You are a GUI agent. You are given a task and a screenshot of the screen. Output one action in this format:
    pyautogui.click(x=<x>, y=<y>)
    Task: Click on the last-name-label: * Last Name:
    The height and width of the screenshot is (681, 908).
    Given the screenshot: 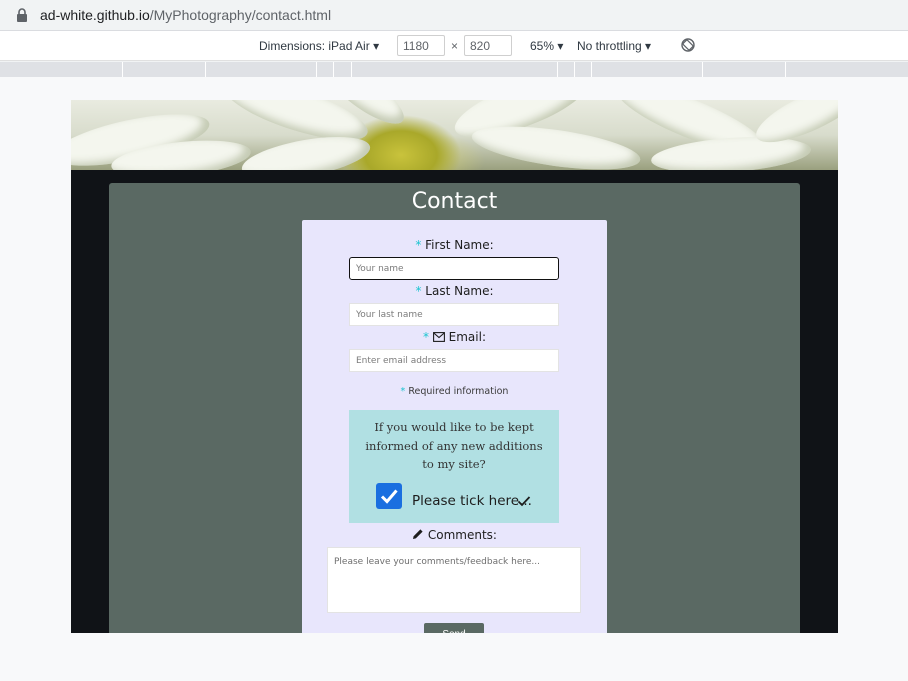 What is the action you would take?
    pyautogui.click(x=454, y=291)
    